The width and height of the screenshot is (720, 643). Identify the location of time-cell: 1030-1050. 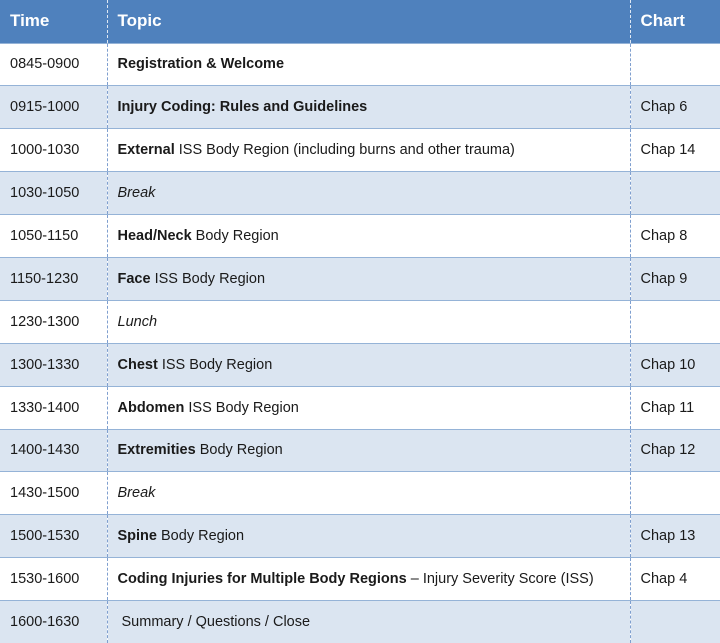
(53, 193).